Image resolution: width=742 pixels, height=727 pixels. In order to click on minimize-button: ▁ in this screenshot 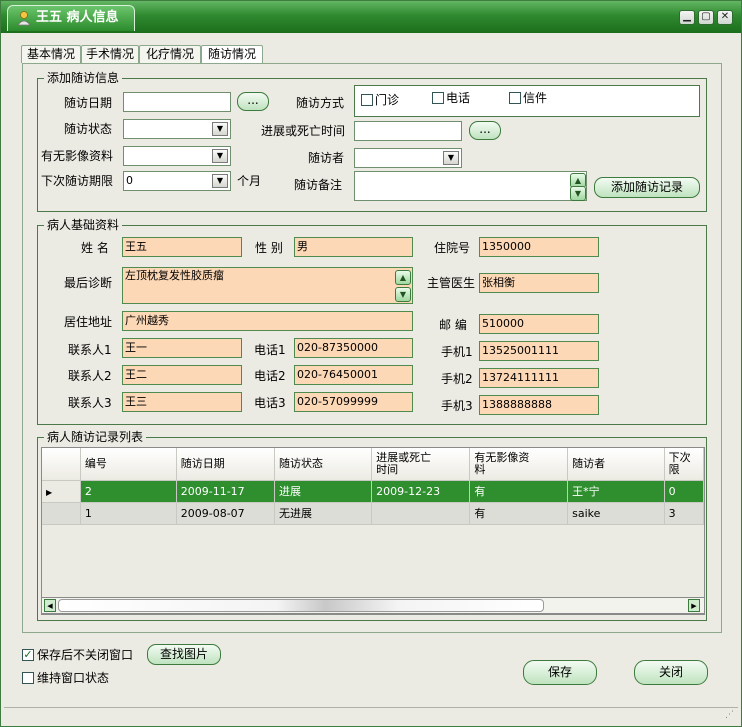, I will do `click(687, 17)`.